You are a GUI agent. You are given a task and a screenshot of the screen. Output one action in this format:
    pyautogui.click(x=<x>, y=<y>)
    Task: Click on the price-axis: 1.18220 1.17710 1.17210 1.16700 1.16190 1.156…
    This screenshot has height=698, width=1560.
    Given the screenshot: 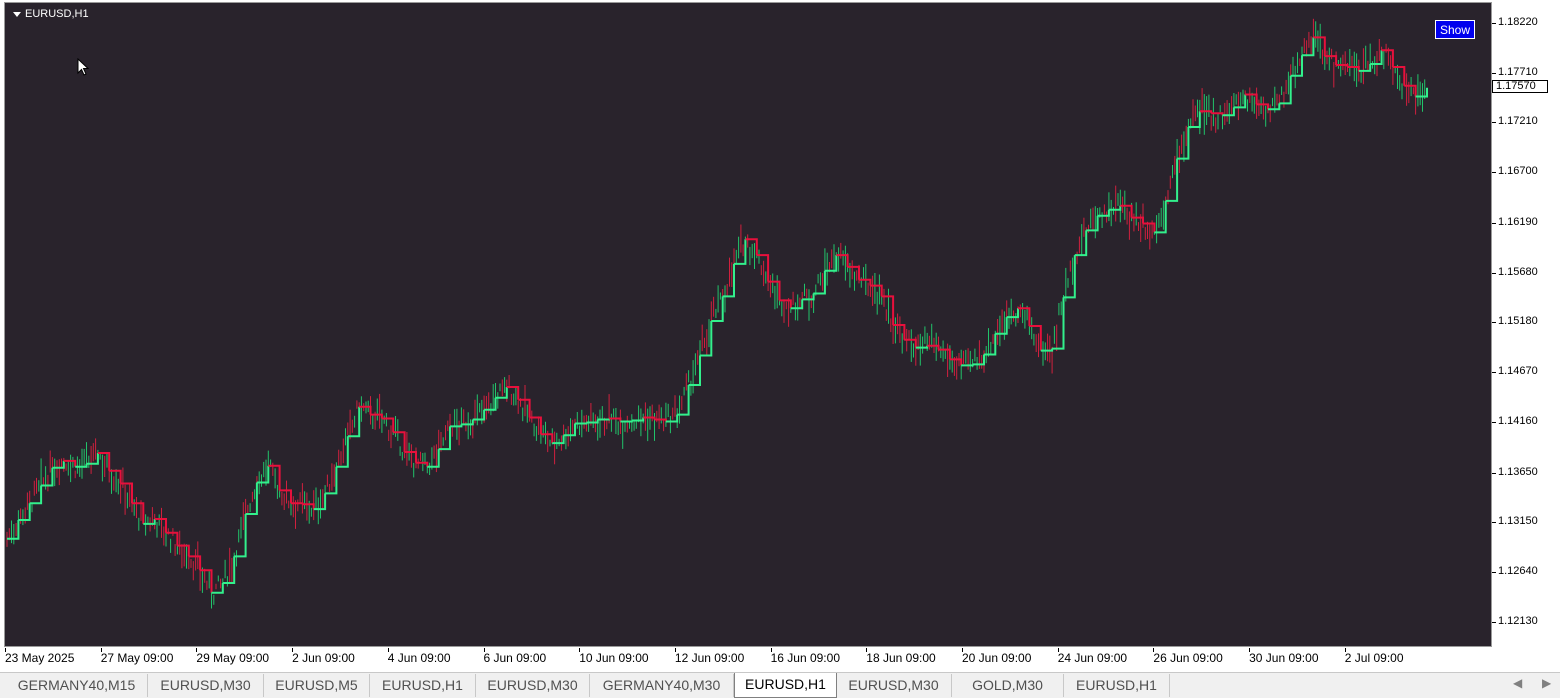 What is the action you would take?
    pyautogui.click(x=1526, y=325)
    